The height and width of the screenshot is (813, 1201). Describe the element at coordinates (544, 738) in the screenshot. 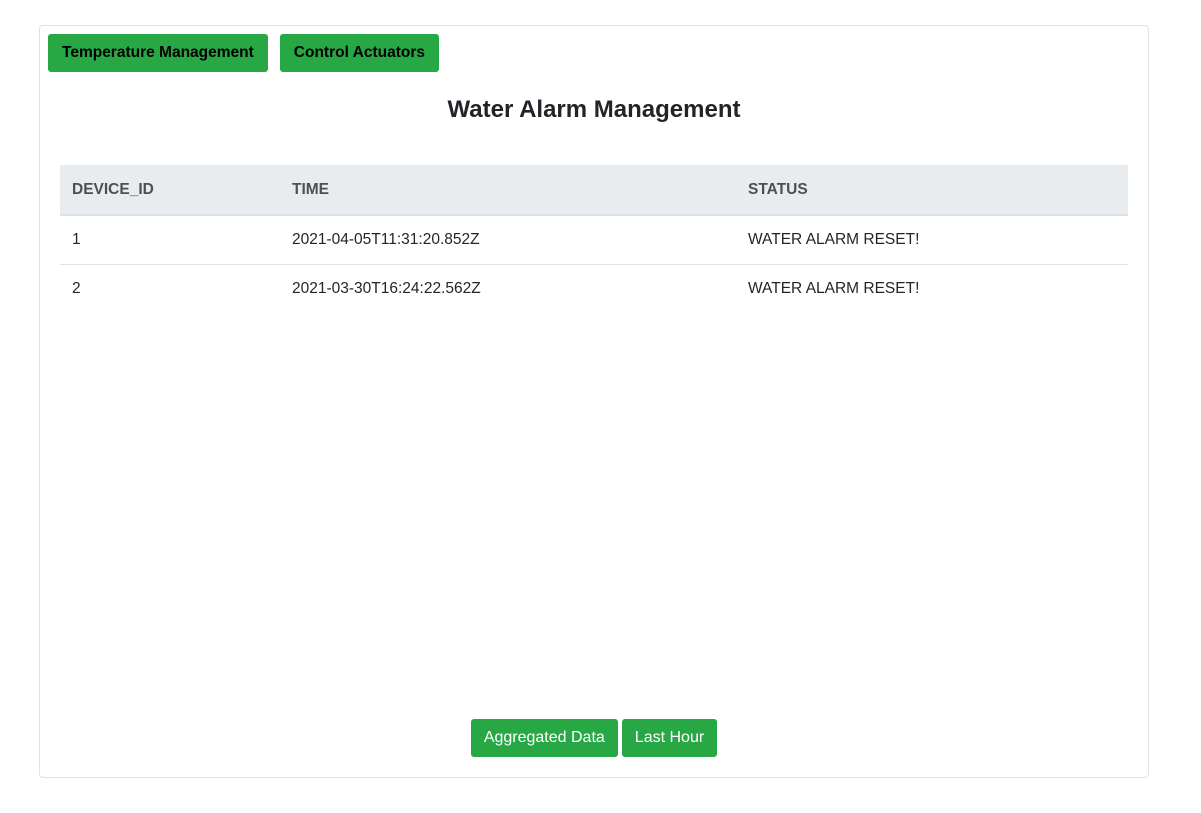

I see `aggregated-data-button: Aggregated Data` at that location.